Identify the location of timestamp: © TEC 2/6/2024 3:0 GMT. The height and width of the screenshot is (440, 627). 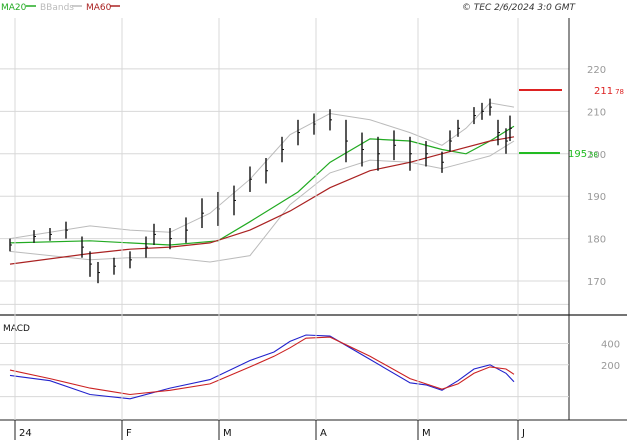
(519, 8).